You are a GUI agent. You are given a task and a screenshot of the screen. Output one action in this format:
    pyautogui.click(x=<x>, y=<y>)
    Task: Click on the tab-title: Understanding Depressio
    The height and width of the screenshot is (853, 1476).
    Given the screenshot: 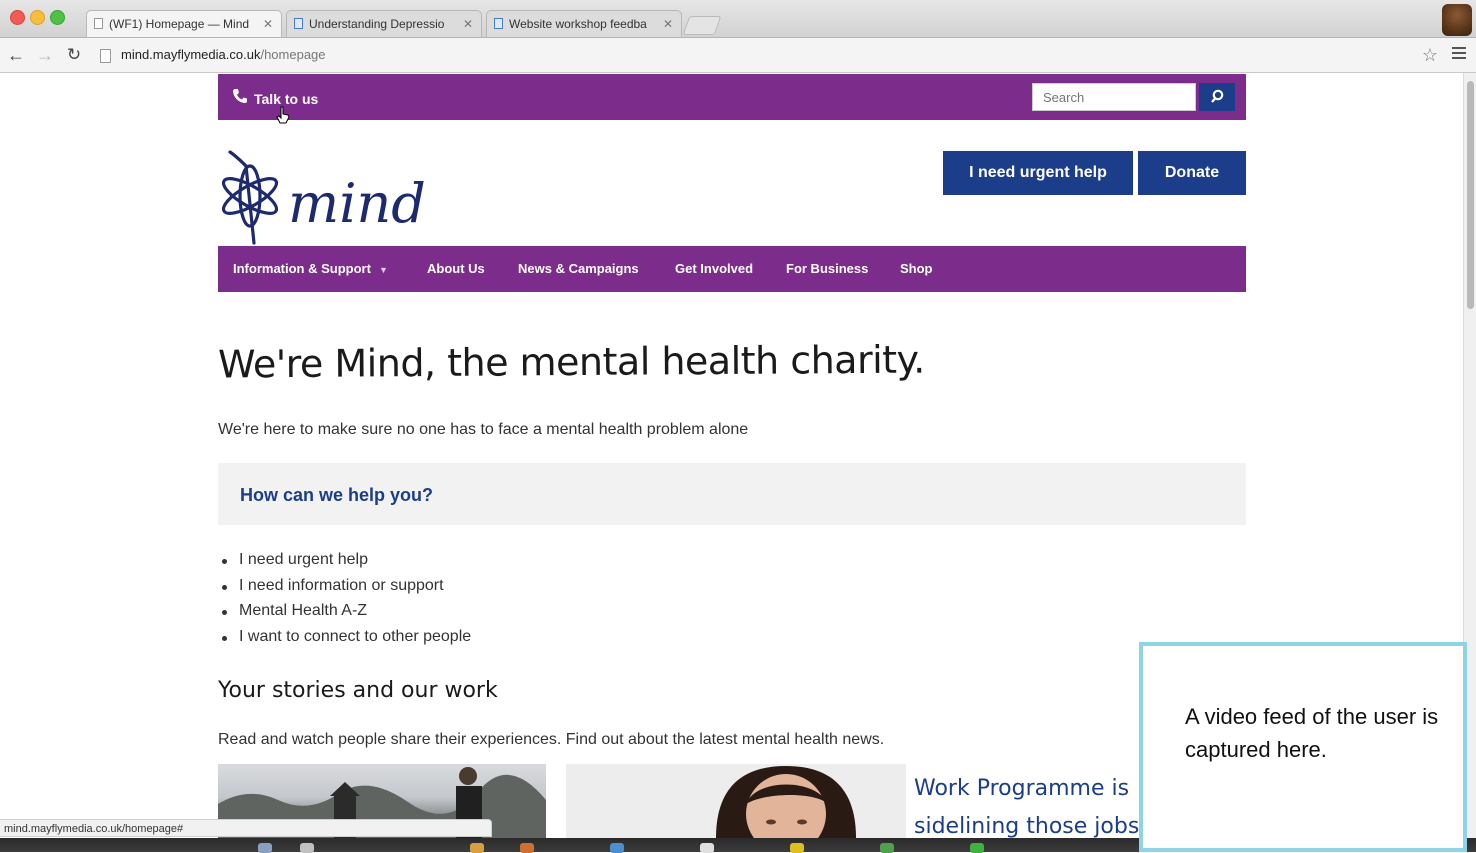 What is the action you would take?
    pyautogui.click(x=377, y=24)
    